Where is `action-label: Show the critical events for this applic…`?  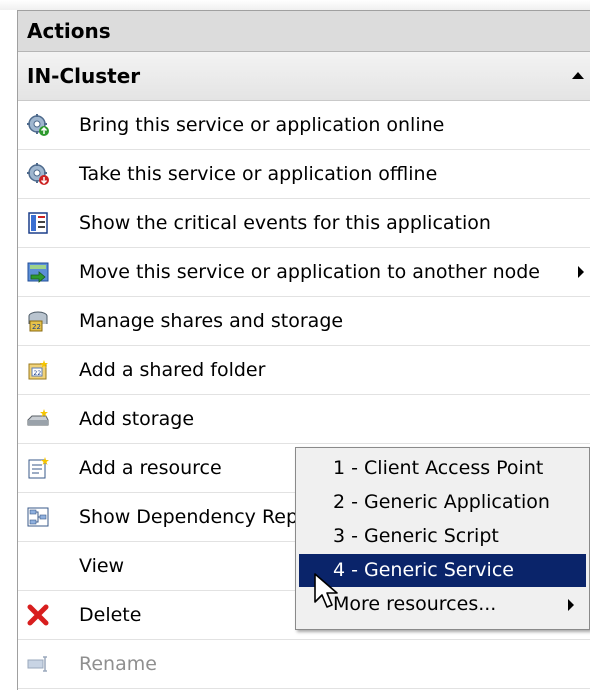 action-label: Show the critical events for this applic… is located at coordinates (285, 223).